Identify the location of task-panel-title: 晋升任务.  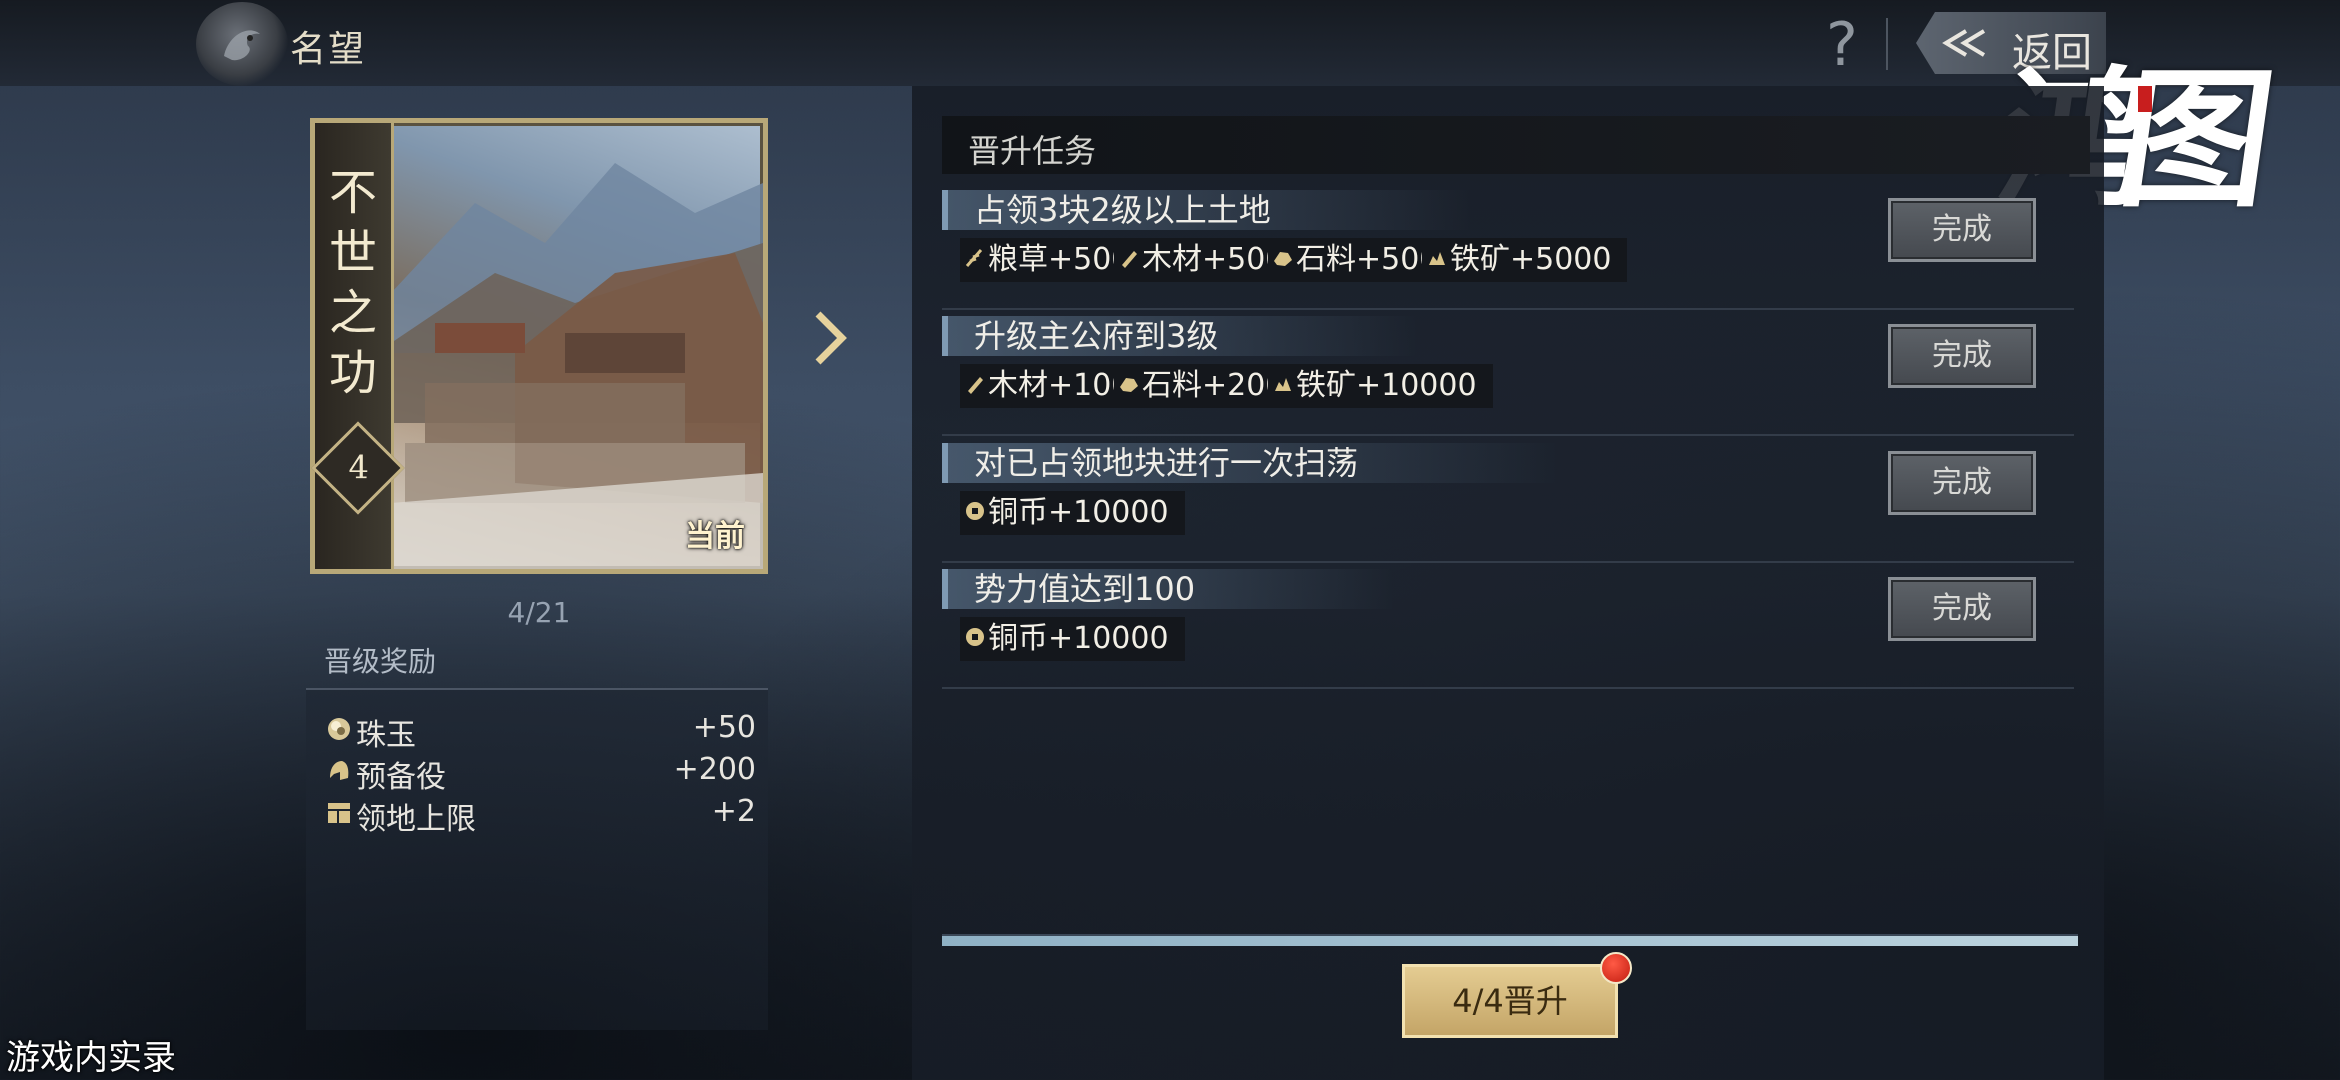
(1032, 151).